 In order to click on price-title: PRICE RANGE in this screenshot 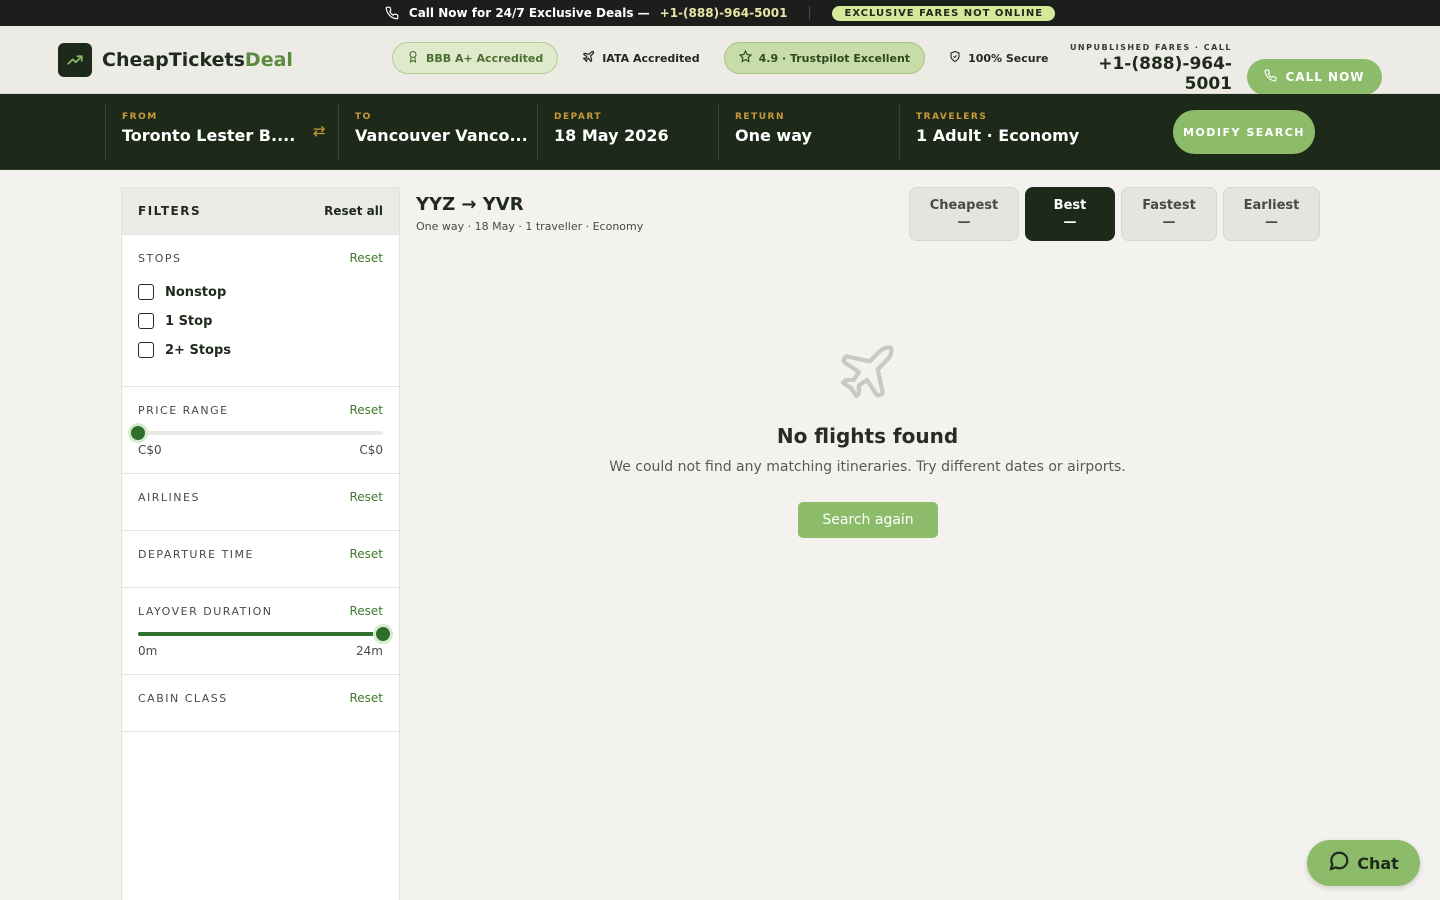, I will do `click(183, 410)`.